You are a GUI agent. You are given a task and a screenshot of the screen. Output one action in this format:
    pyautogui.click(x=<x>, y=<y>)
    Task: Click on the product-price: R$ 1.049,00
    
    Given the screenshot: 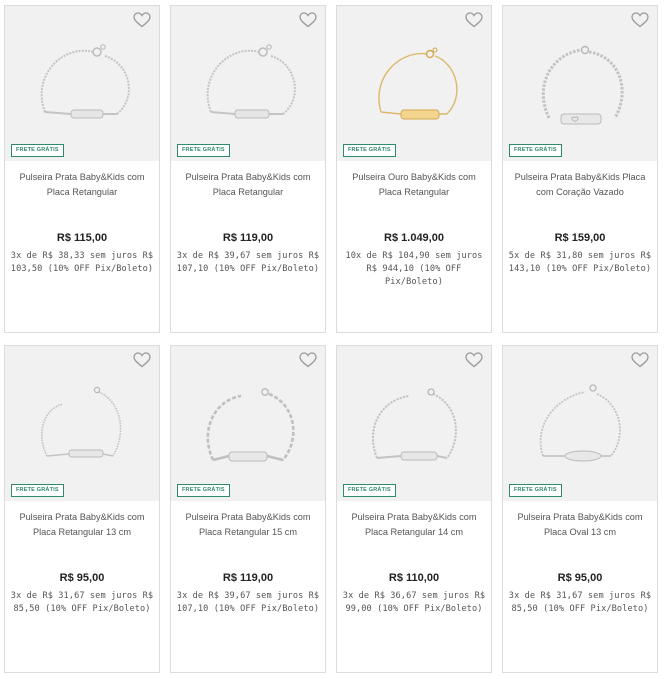 What is the action you would take?
    pyautogui.click(x=414, y=238)
    